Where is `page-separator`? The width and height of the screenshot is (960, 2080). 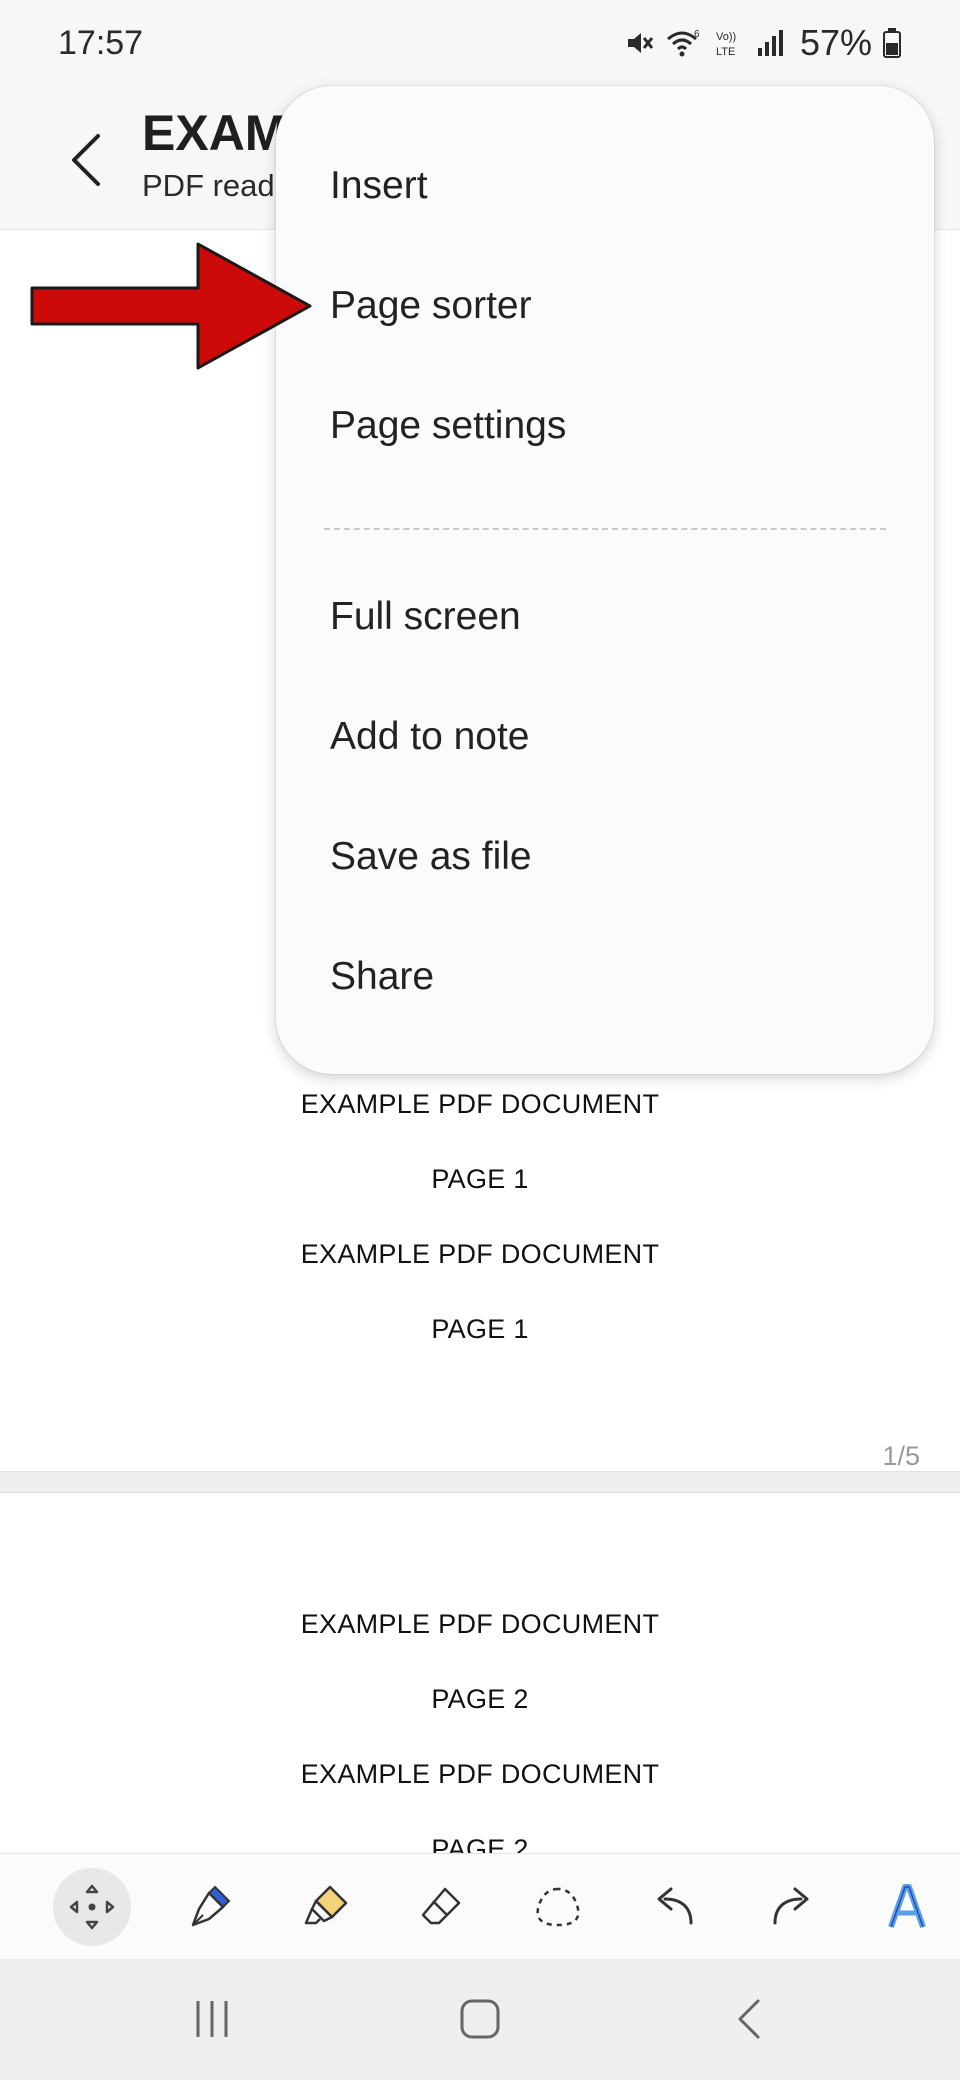
page-separator is located at coordinates (480, 1482).